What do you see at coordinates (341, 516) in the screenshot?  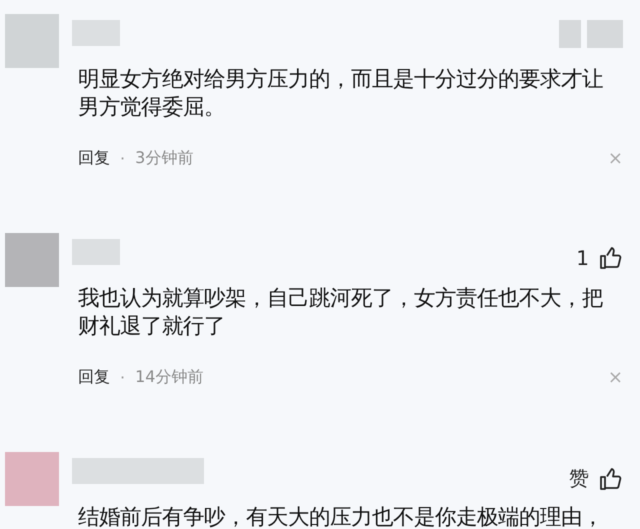 I see `comment-text: 结婚前后有争吵，有天大的压力也不是你走极端的理由，` at bounding box center [341, 516].